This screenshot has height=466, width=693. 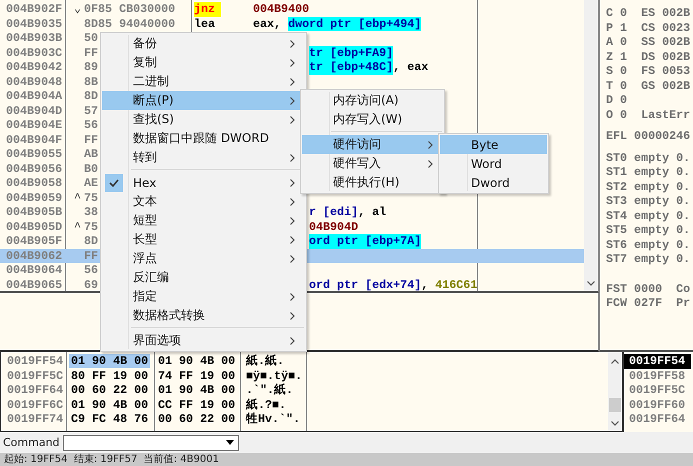 What do you see at coordinates (150, 442) in the screenshot?
I see `command-field` at bounding box center [150, 442].